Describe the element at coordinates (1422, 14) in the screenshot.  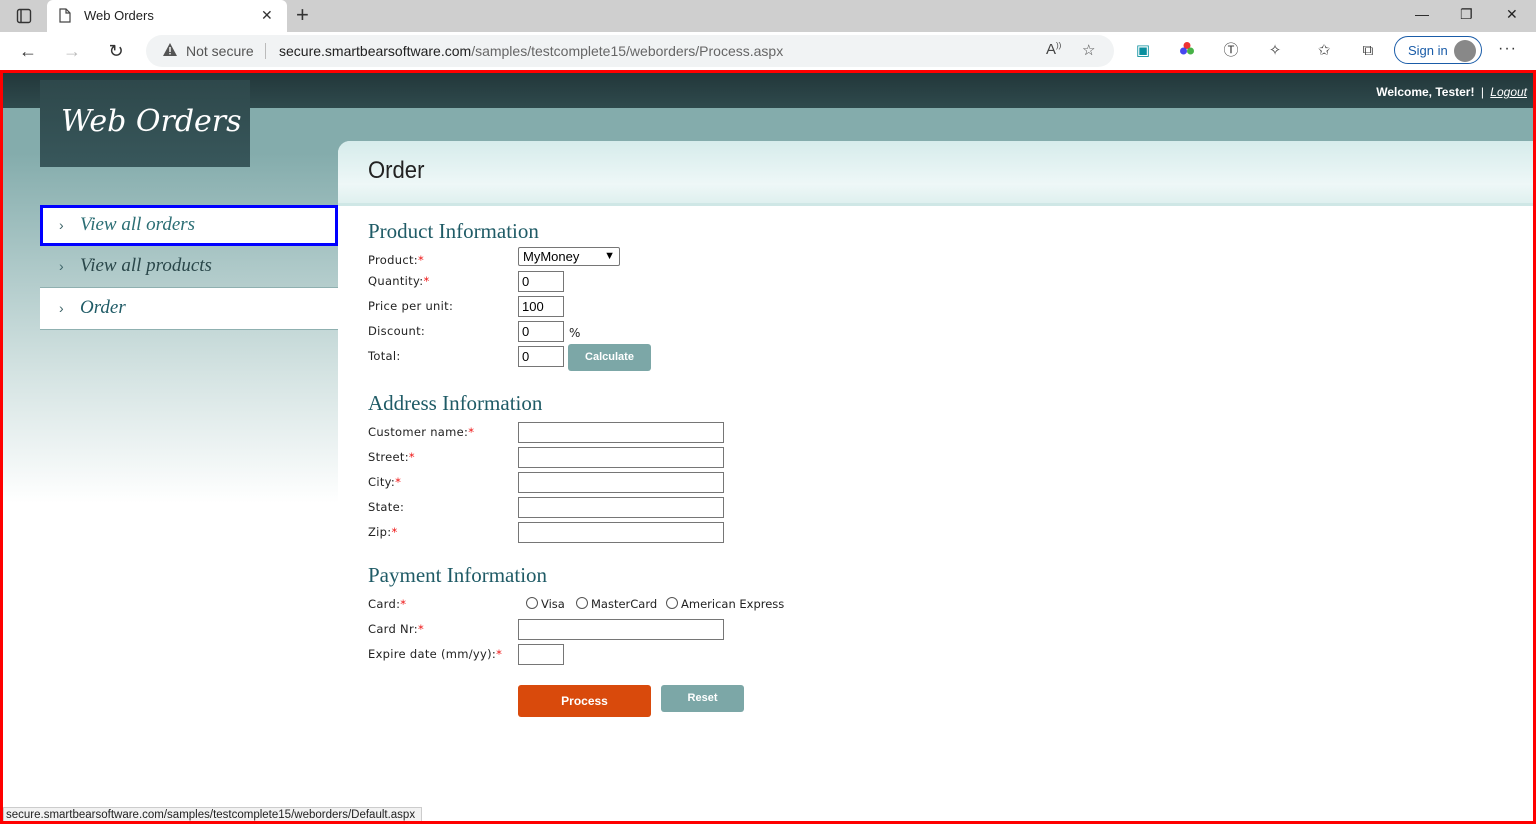
I see `minimize-icon: —` at that location.